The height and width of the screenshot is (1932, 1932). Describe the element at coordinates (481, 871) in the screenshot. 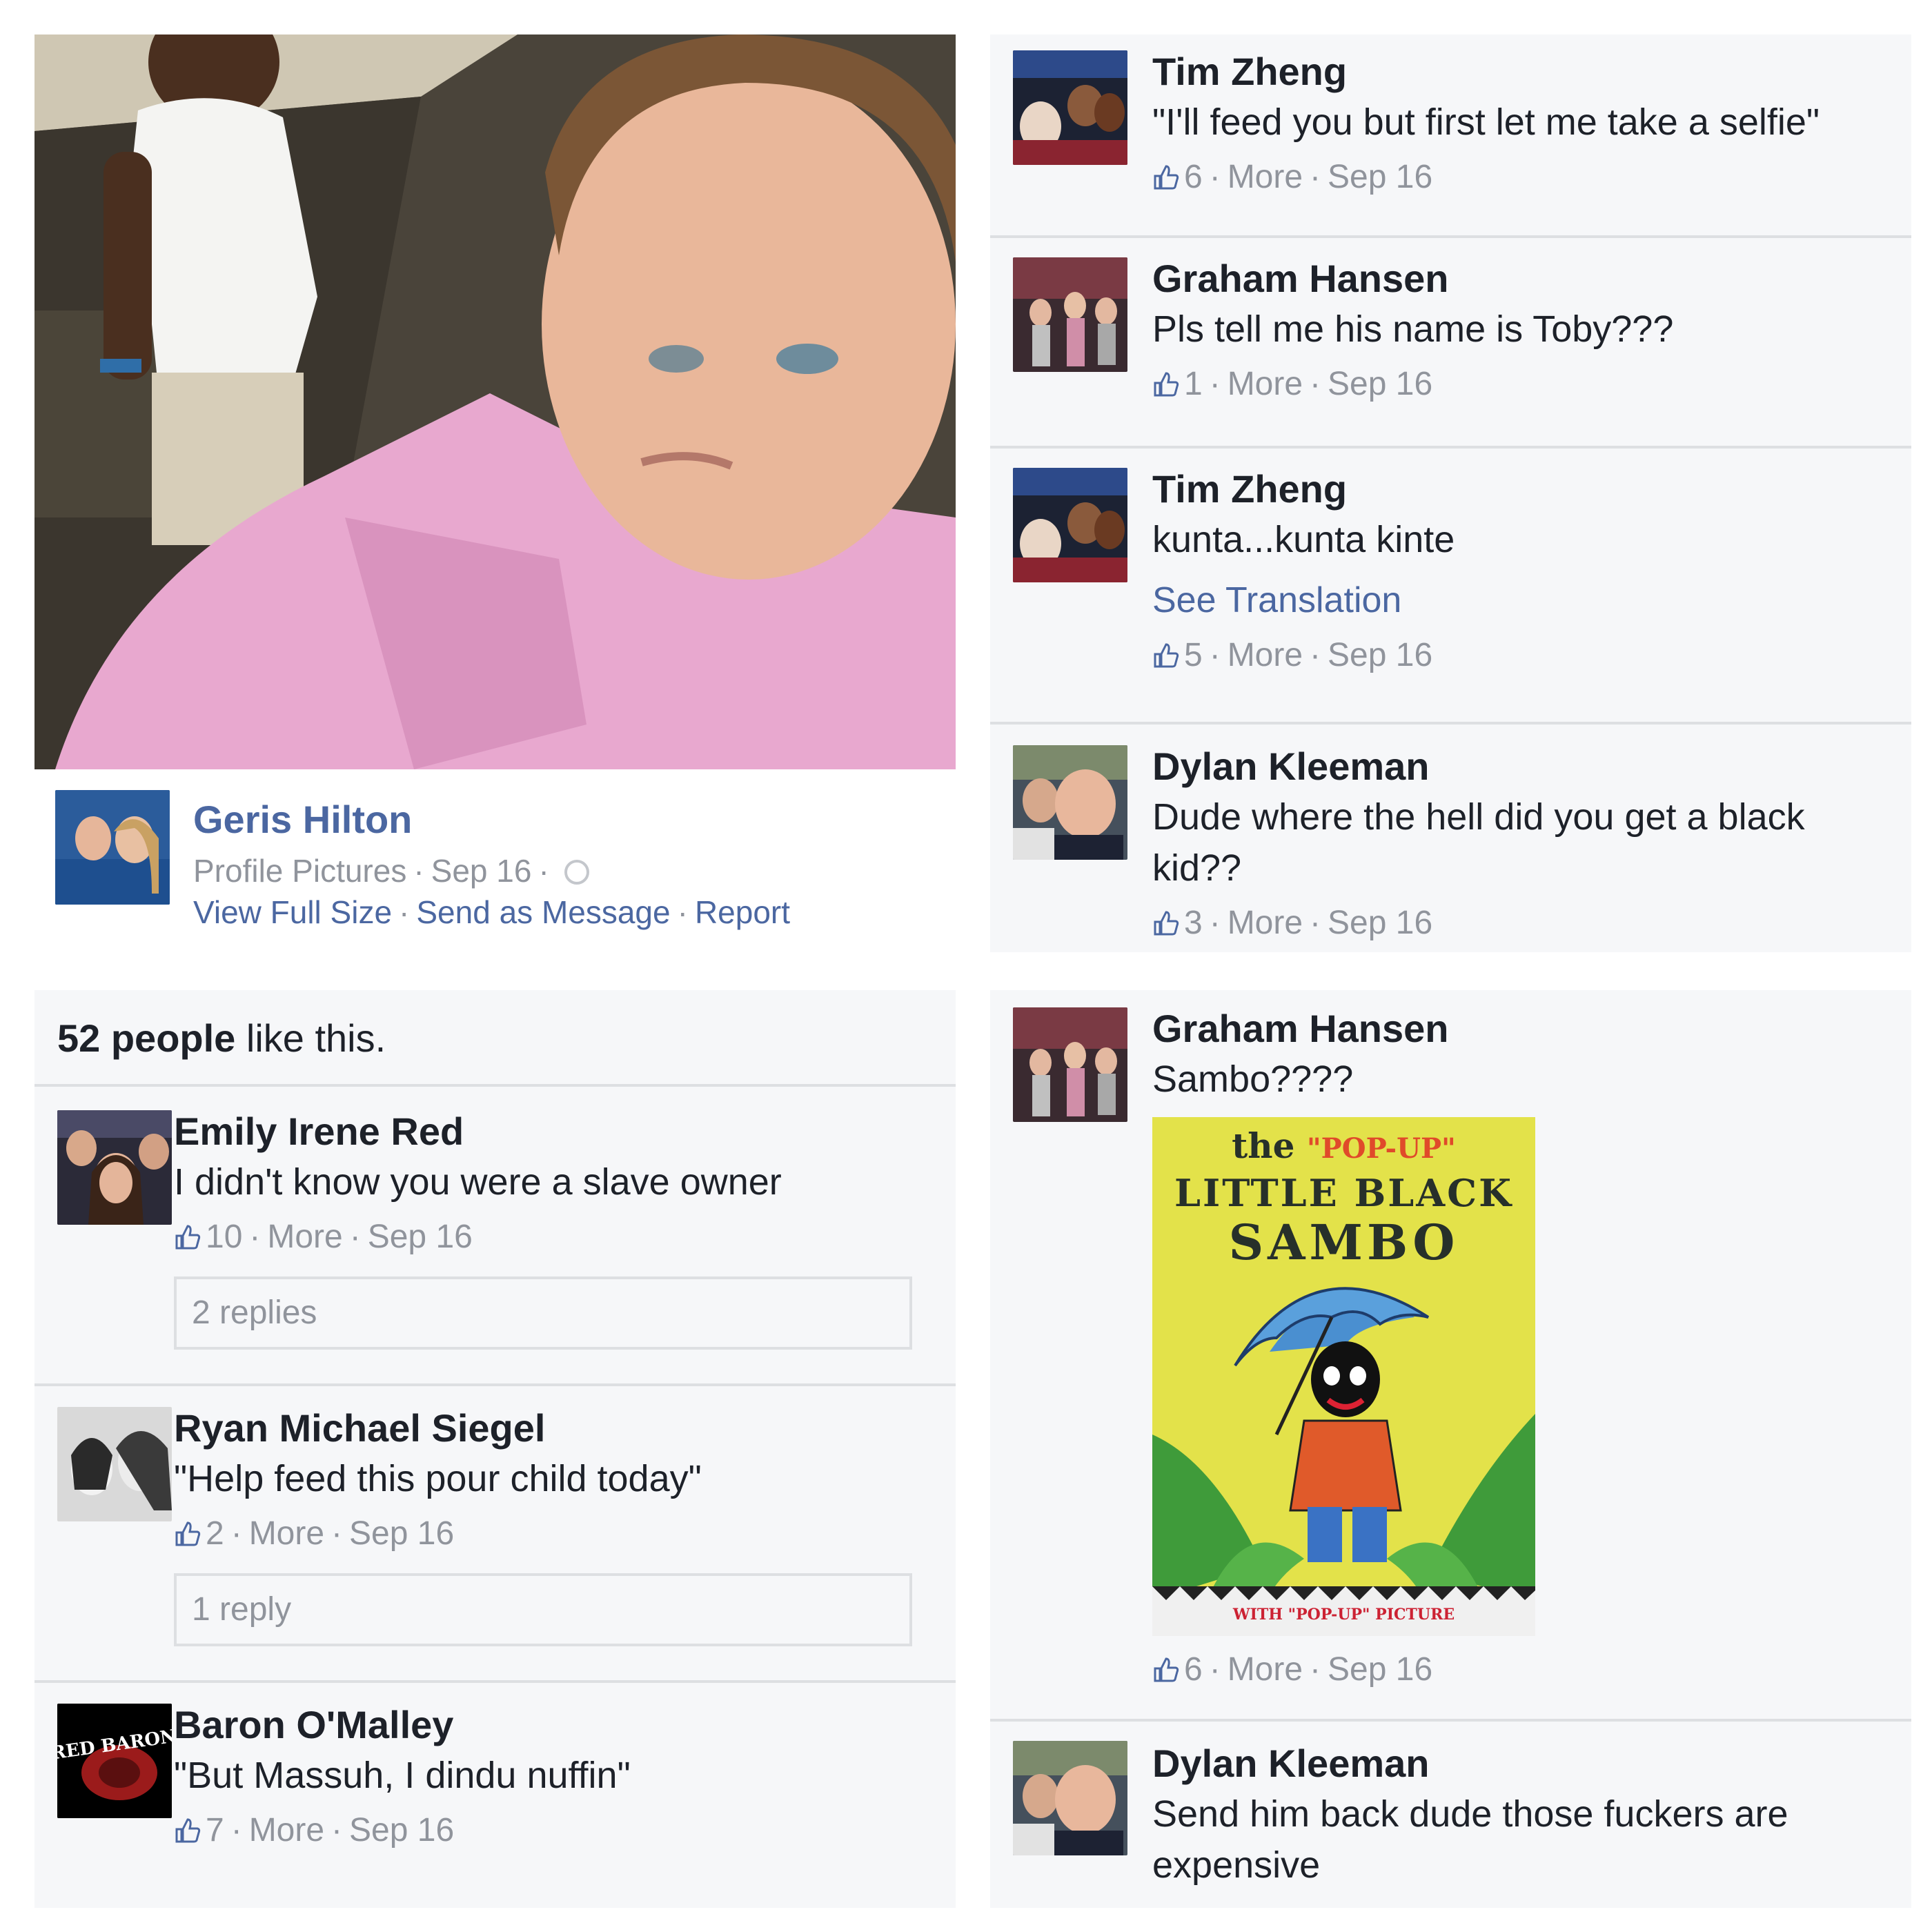

I see `post-date: Sep 16` at that location.